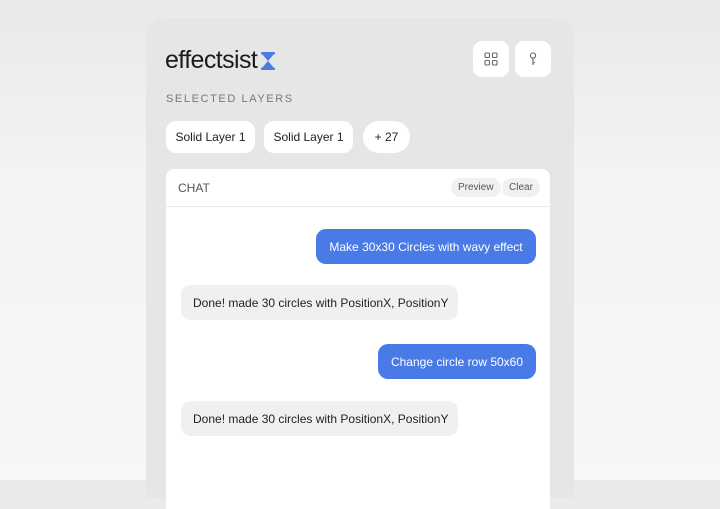 This screenshot has width=720, height=509. What do you see at coordinates (476, 187) in the screenshot?
I see `preview-button: Preview` at bounding box center [476, 187].